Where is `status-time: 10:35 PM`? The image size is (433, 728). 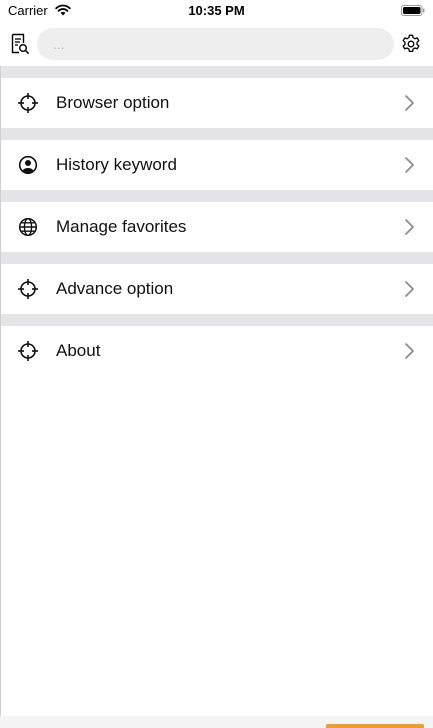 status-time: 10:35 PM is located at coordinates (216, 10).